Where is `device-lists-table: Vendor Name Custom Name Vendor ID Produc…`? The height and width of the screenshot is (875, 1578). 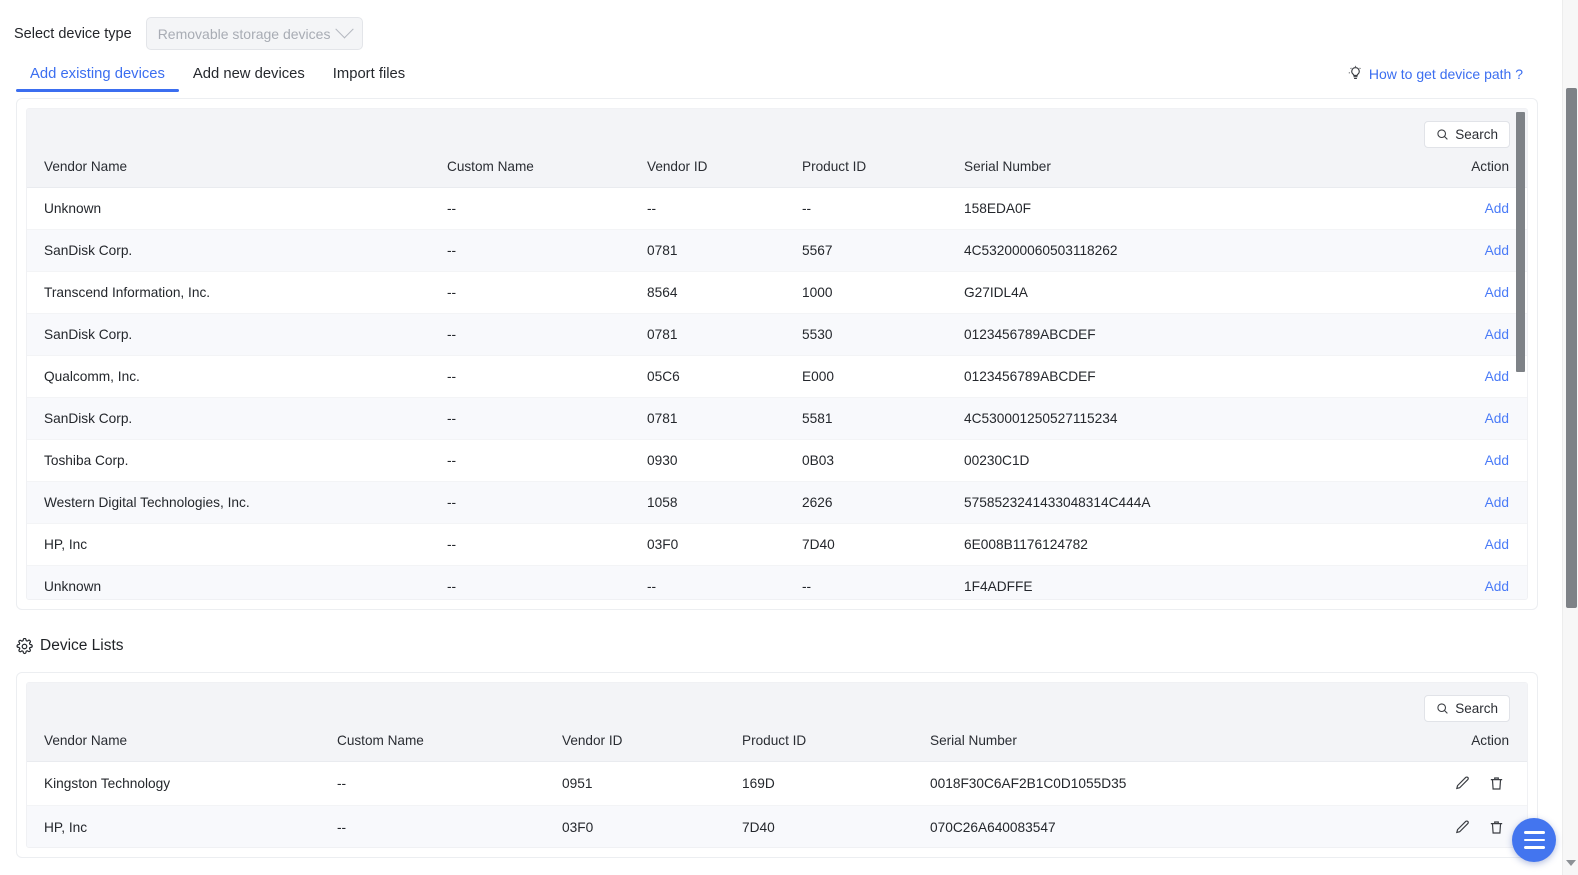 device-lists-table: Vendor Name Custom Name Vendor ID Produc… is located at coordinates (777, 790).